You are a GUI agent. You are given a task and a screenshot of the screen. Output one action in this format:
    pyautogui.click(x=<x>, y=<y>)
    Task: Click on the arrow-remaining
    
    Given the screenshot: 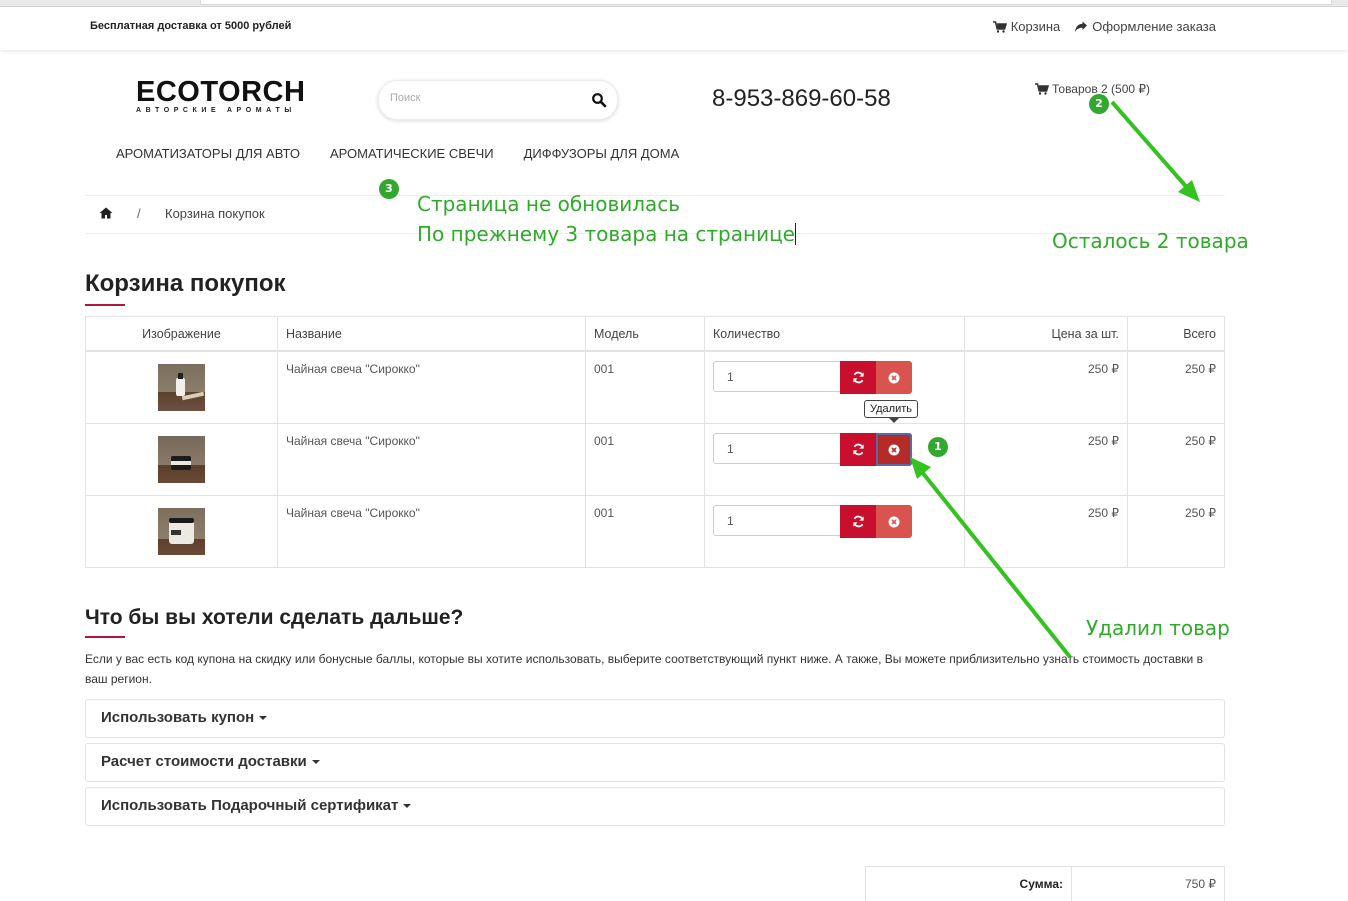 What is the action you would take?
    pyautogui.click(x=1151, y=146)
    